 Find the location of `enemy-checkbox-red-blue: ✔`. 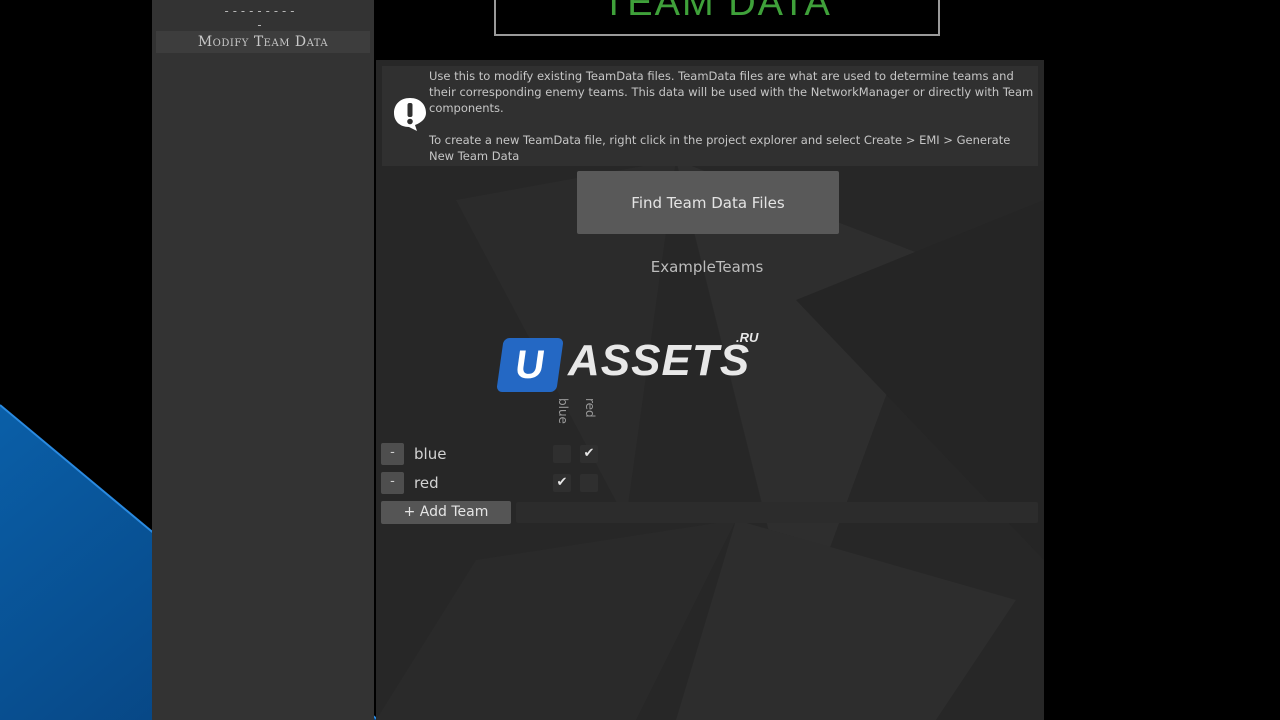

enemy-checkbox-red-blue: ✔ is located at coordinates (562, 483).